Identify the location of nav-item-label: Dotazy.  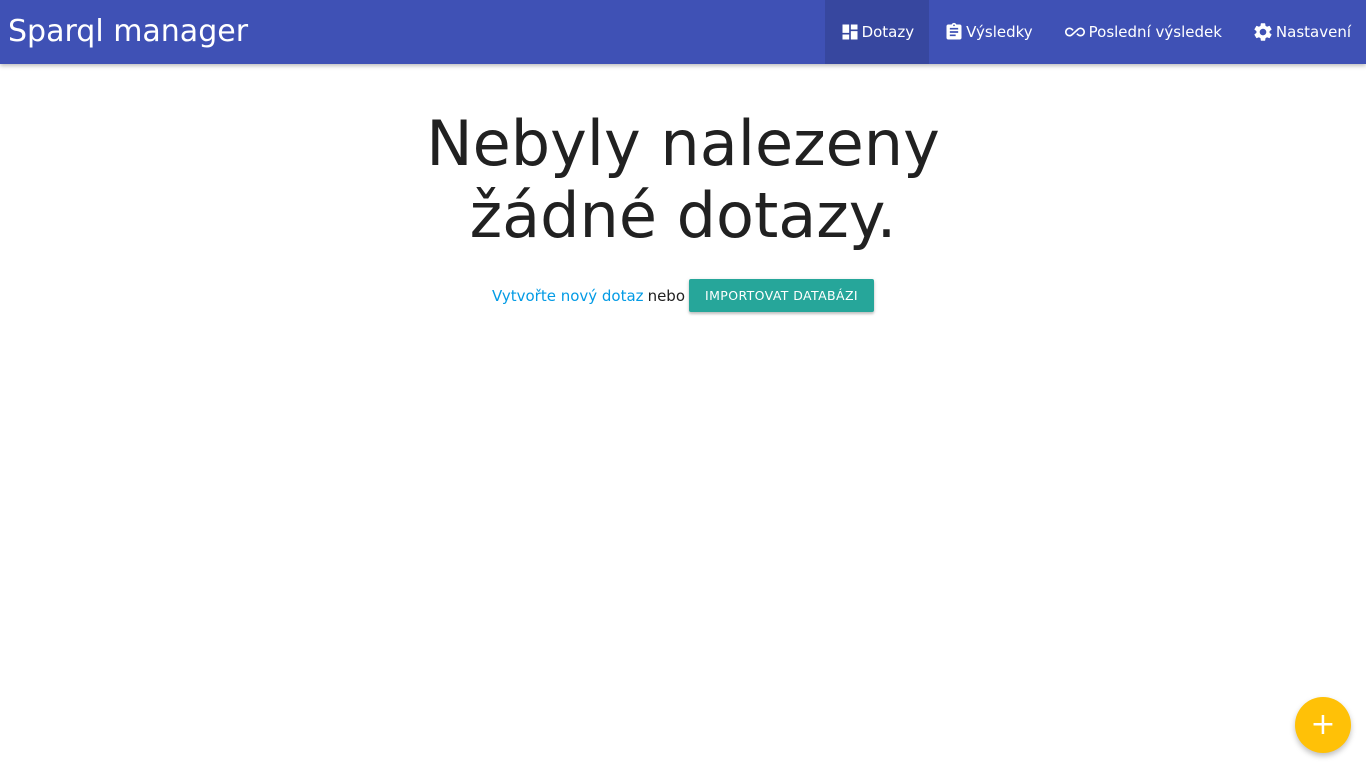
(888, 32).